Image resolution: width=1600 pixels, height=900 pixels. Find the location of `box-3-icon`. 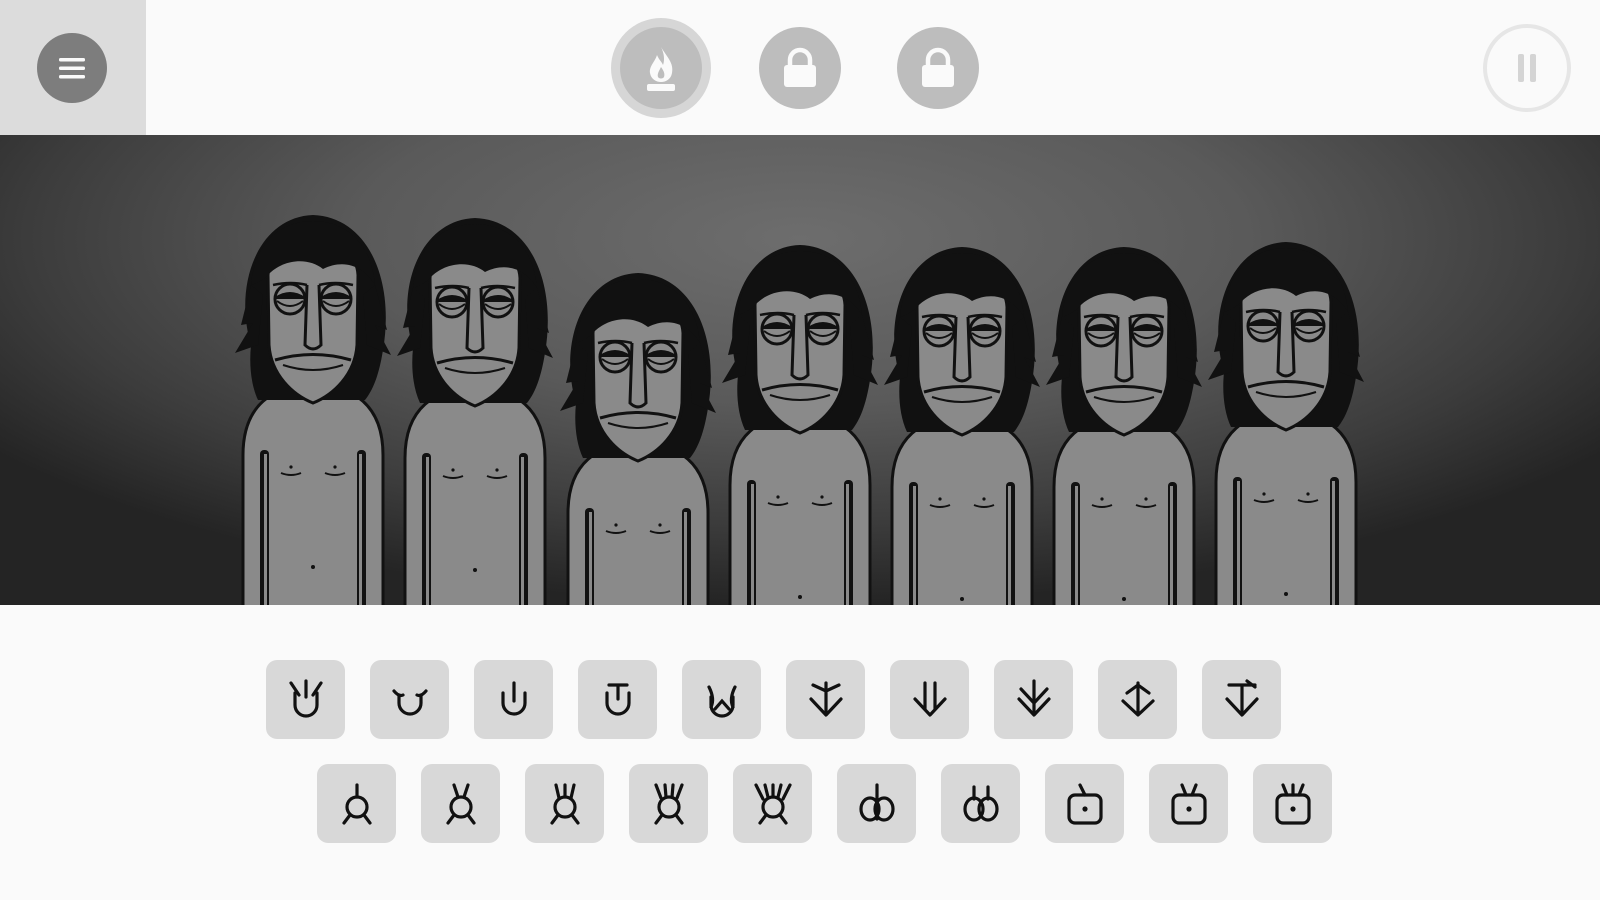

box-3-icon is located at coordinates (1292, 803).